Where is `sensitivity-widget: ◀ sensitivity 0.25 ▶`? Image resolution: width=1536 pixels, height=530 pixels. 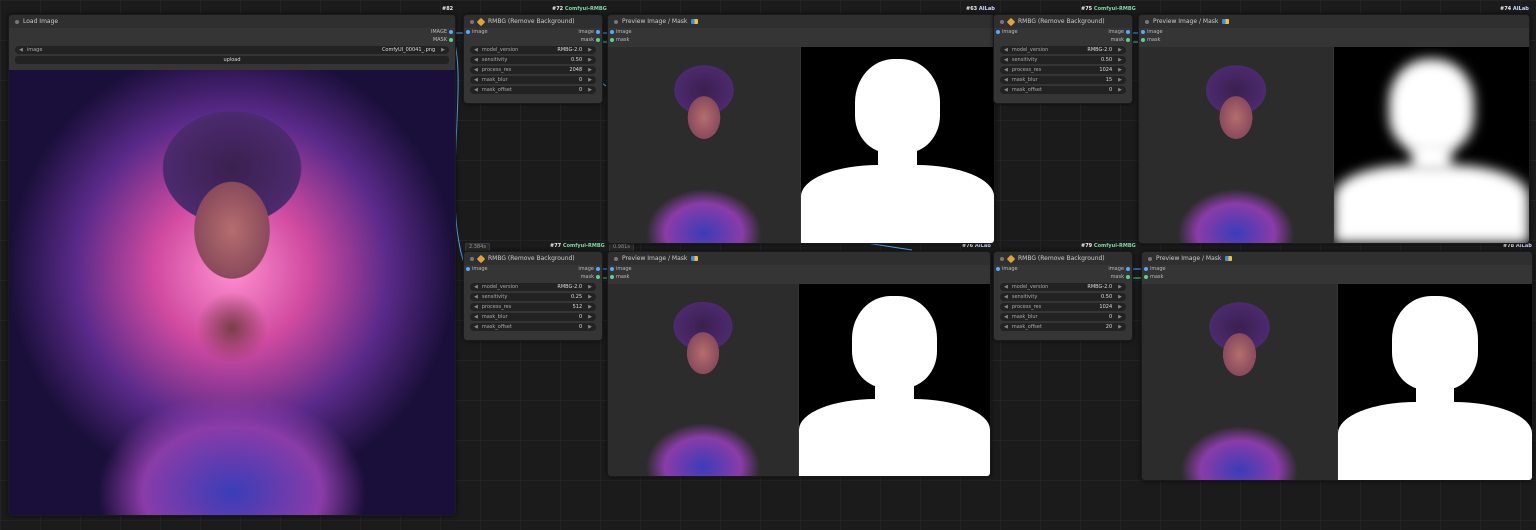 sensitivity-widget: ◀ sensitivity 0.25 ▶ is located at coordinates (533, 297).